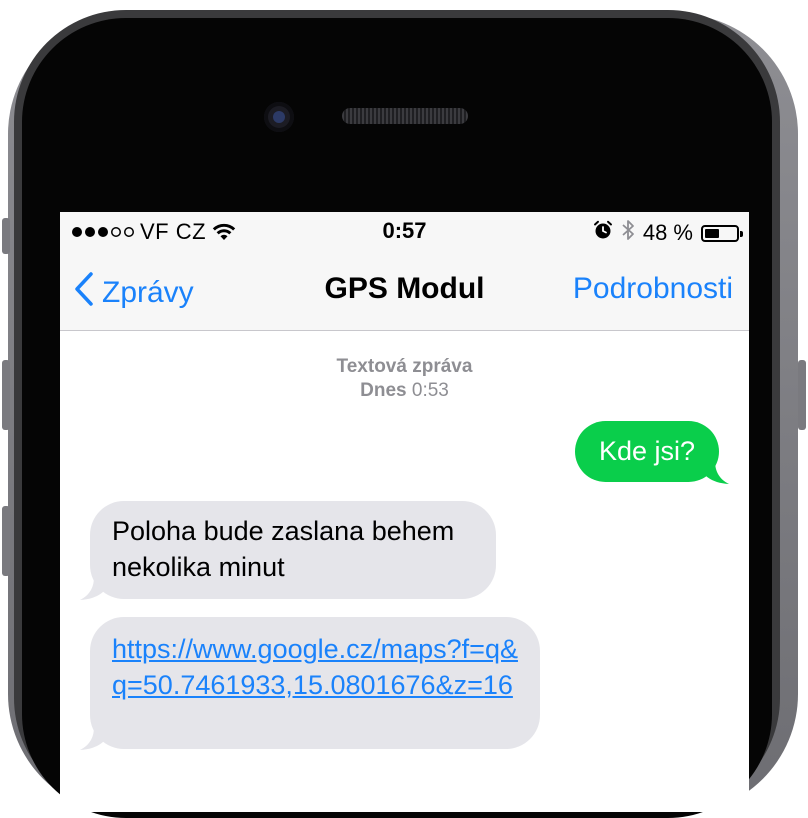 Image resolution: width=808 pixels, height=818 pixels. I want to click on thread-header: Textová zpráva Dnes 0:53, so click(404, 379).